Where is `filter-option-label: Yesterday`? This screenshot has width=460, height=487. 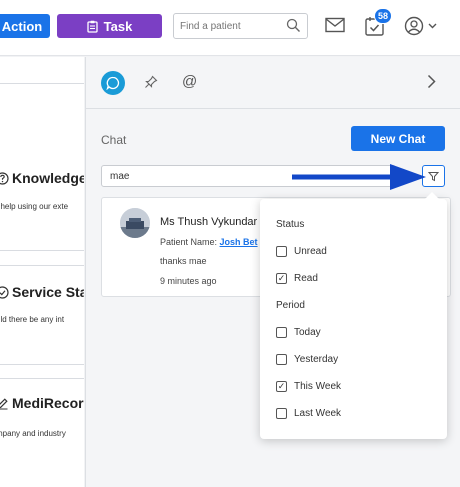
filter-option-label: Yesterday is located at coordinates (316, 359).